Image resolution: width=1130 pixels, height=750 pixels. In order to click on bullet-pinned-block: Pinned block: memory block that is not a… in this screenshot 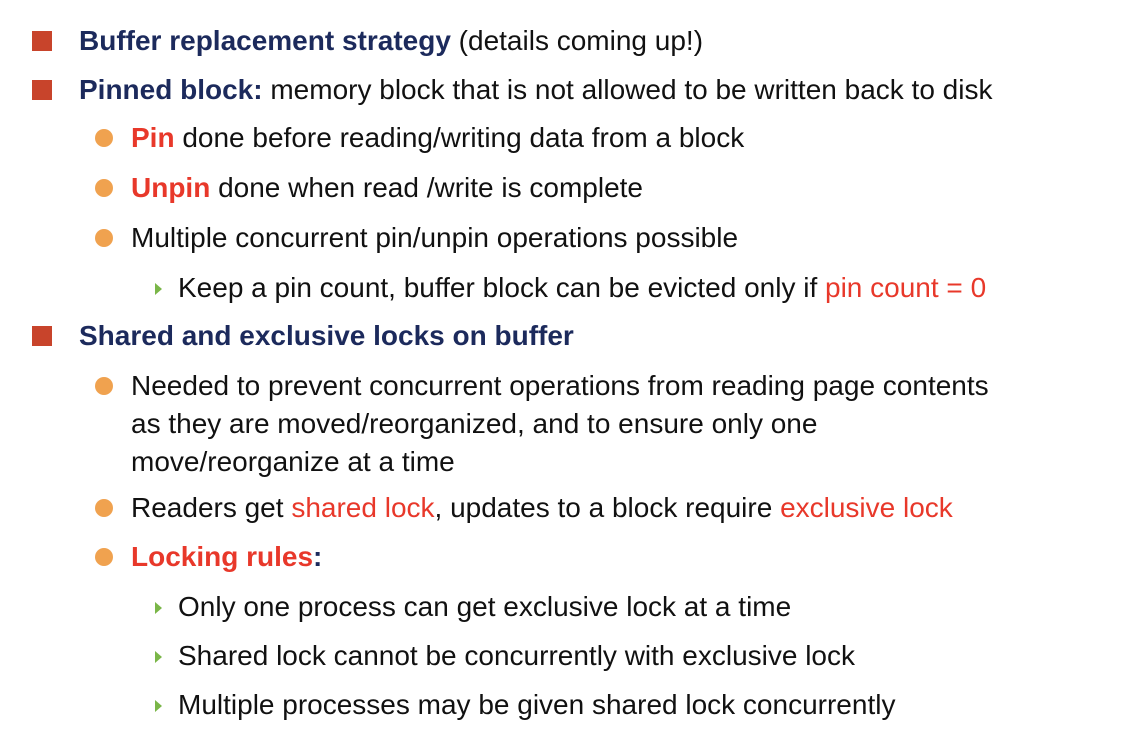, I will do `click(535, 90)`.